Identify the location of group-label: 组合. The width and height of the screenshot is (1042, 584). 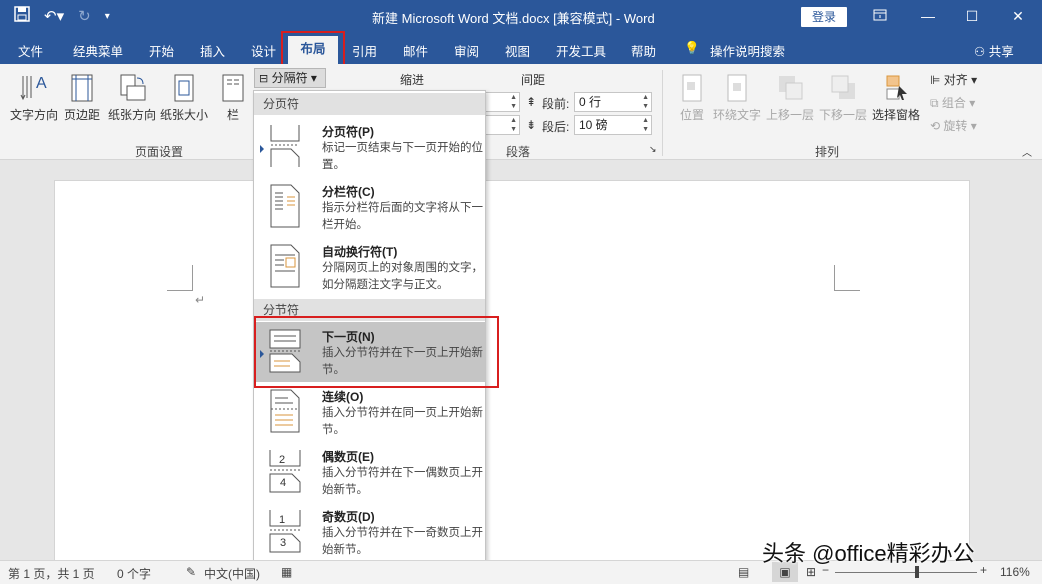
(953, 103).